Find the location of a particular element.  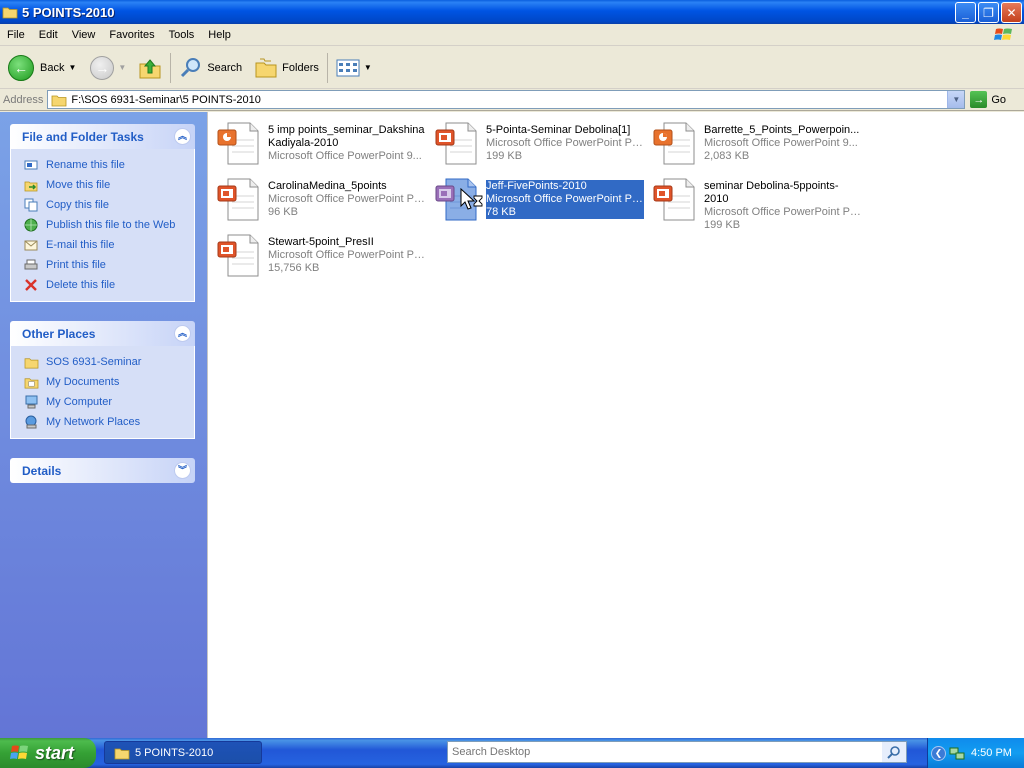

place-seminar-folder: SOS 6931-Seminar is located at coordinates (108, 362).